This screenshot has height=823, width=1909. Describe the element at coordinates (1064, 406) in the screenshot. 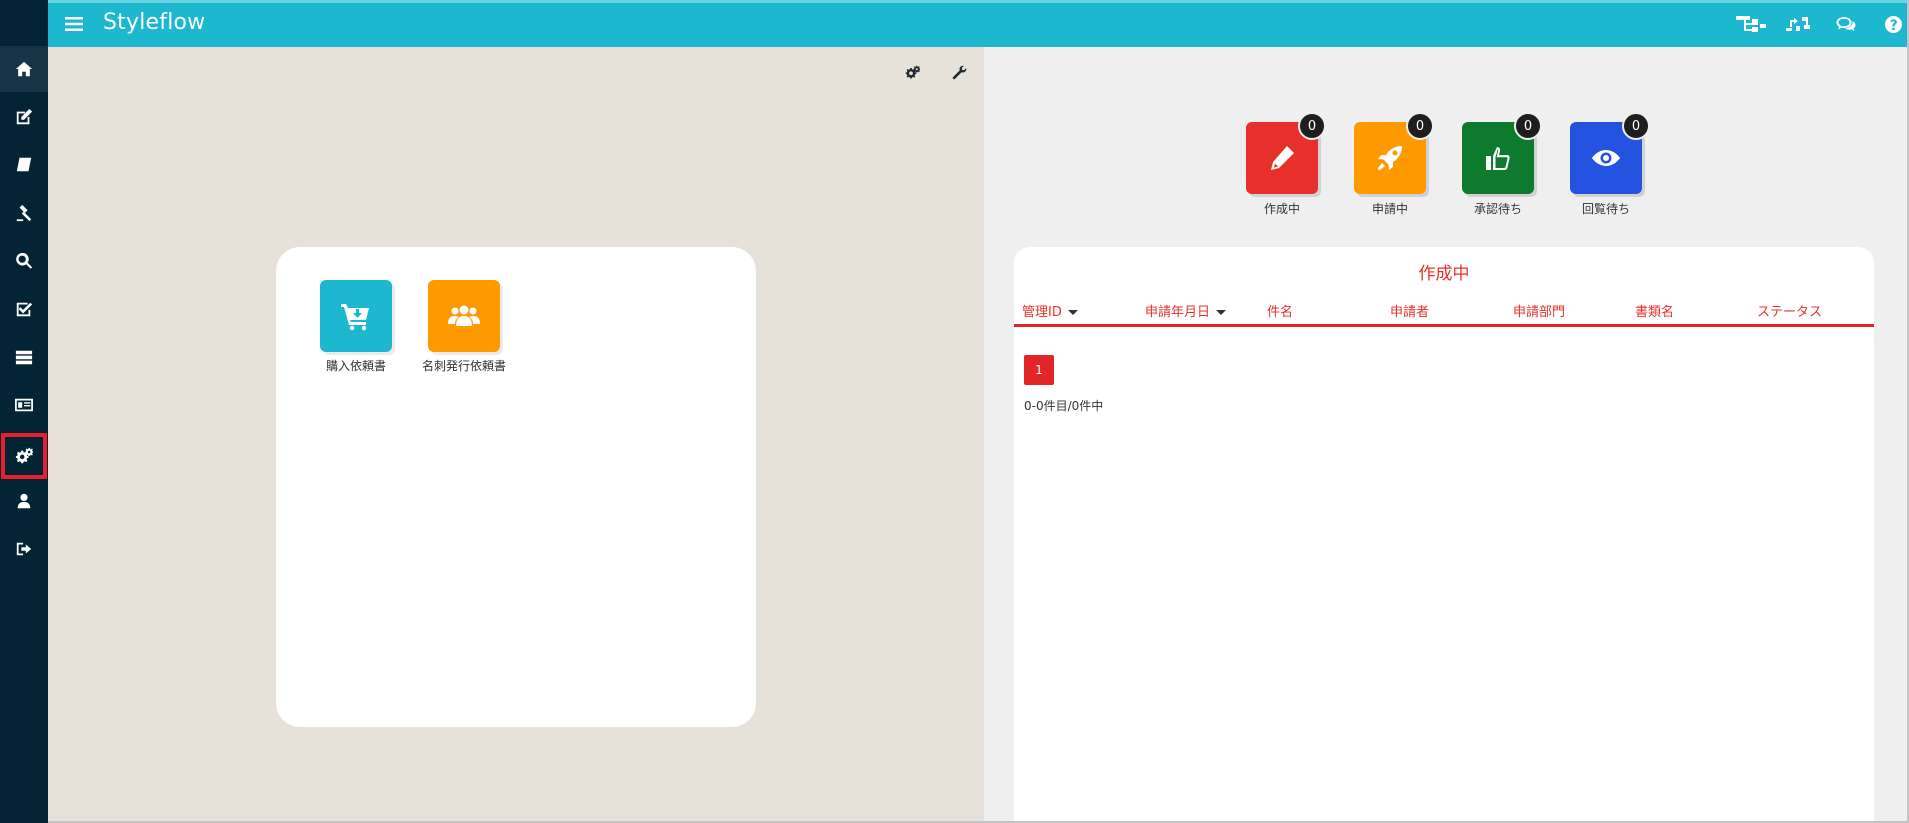

I see `result-count: 0-0件目/0件中` at that location.